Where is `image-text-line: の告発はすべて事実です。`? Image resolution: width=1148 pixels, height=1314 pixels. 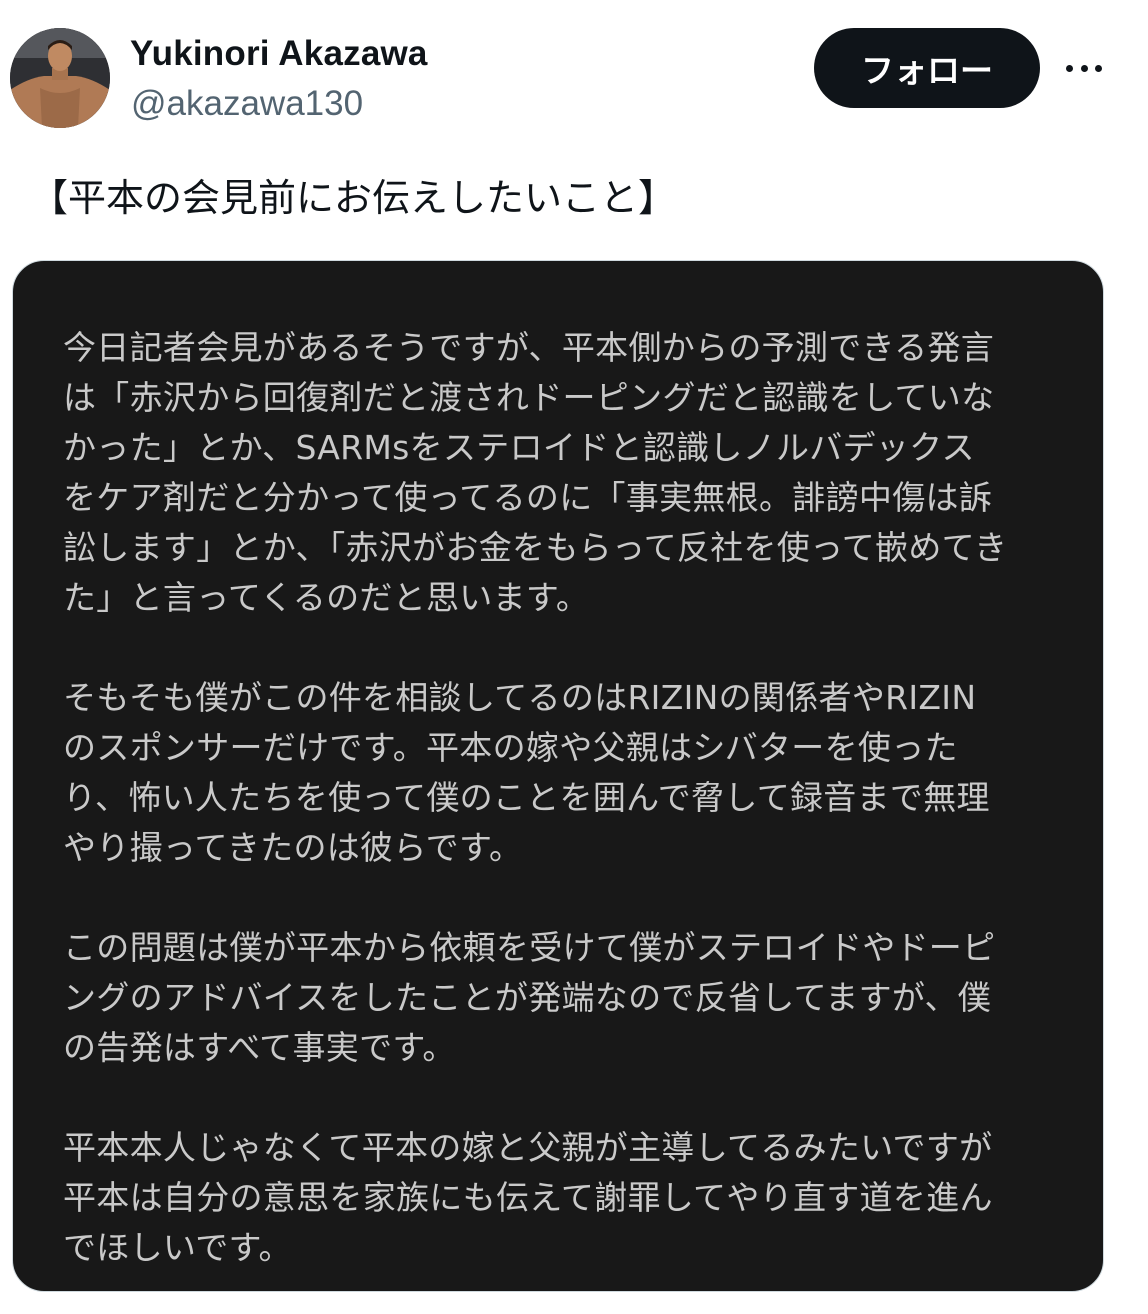 image-text-line: の告発はすべて事実です。 is located at coordinates (259, 1047).